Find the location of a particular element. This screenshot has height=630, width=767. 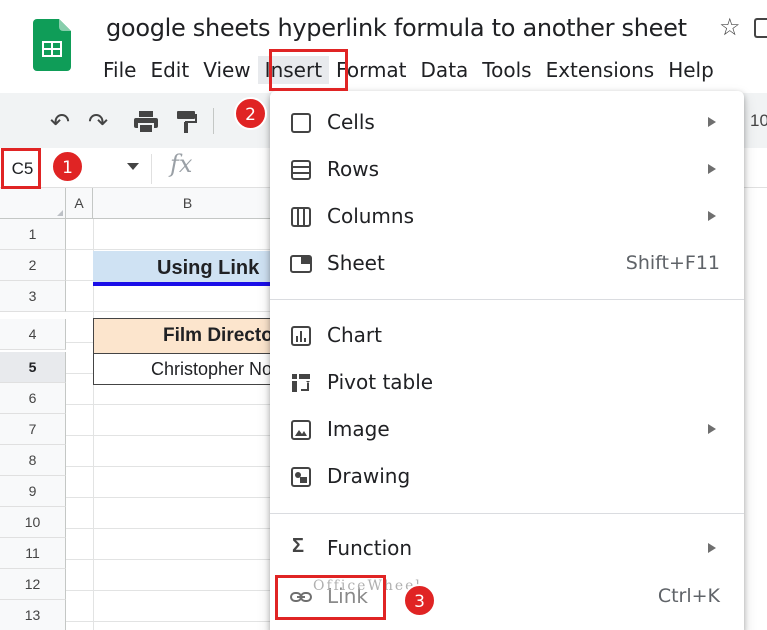

row-header-5: 5 is located at coordinates (33, 367).